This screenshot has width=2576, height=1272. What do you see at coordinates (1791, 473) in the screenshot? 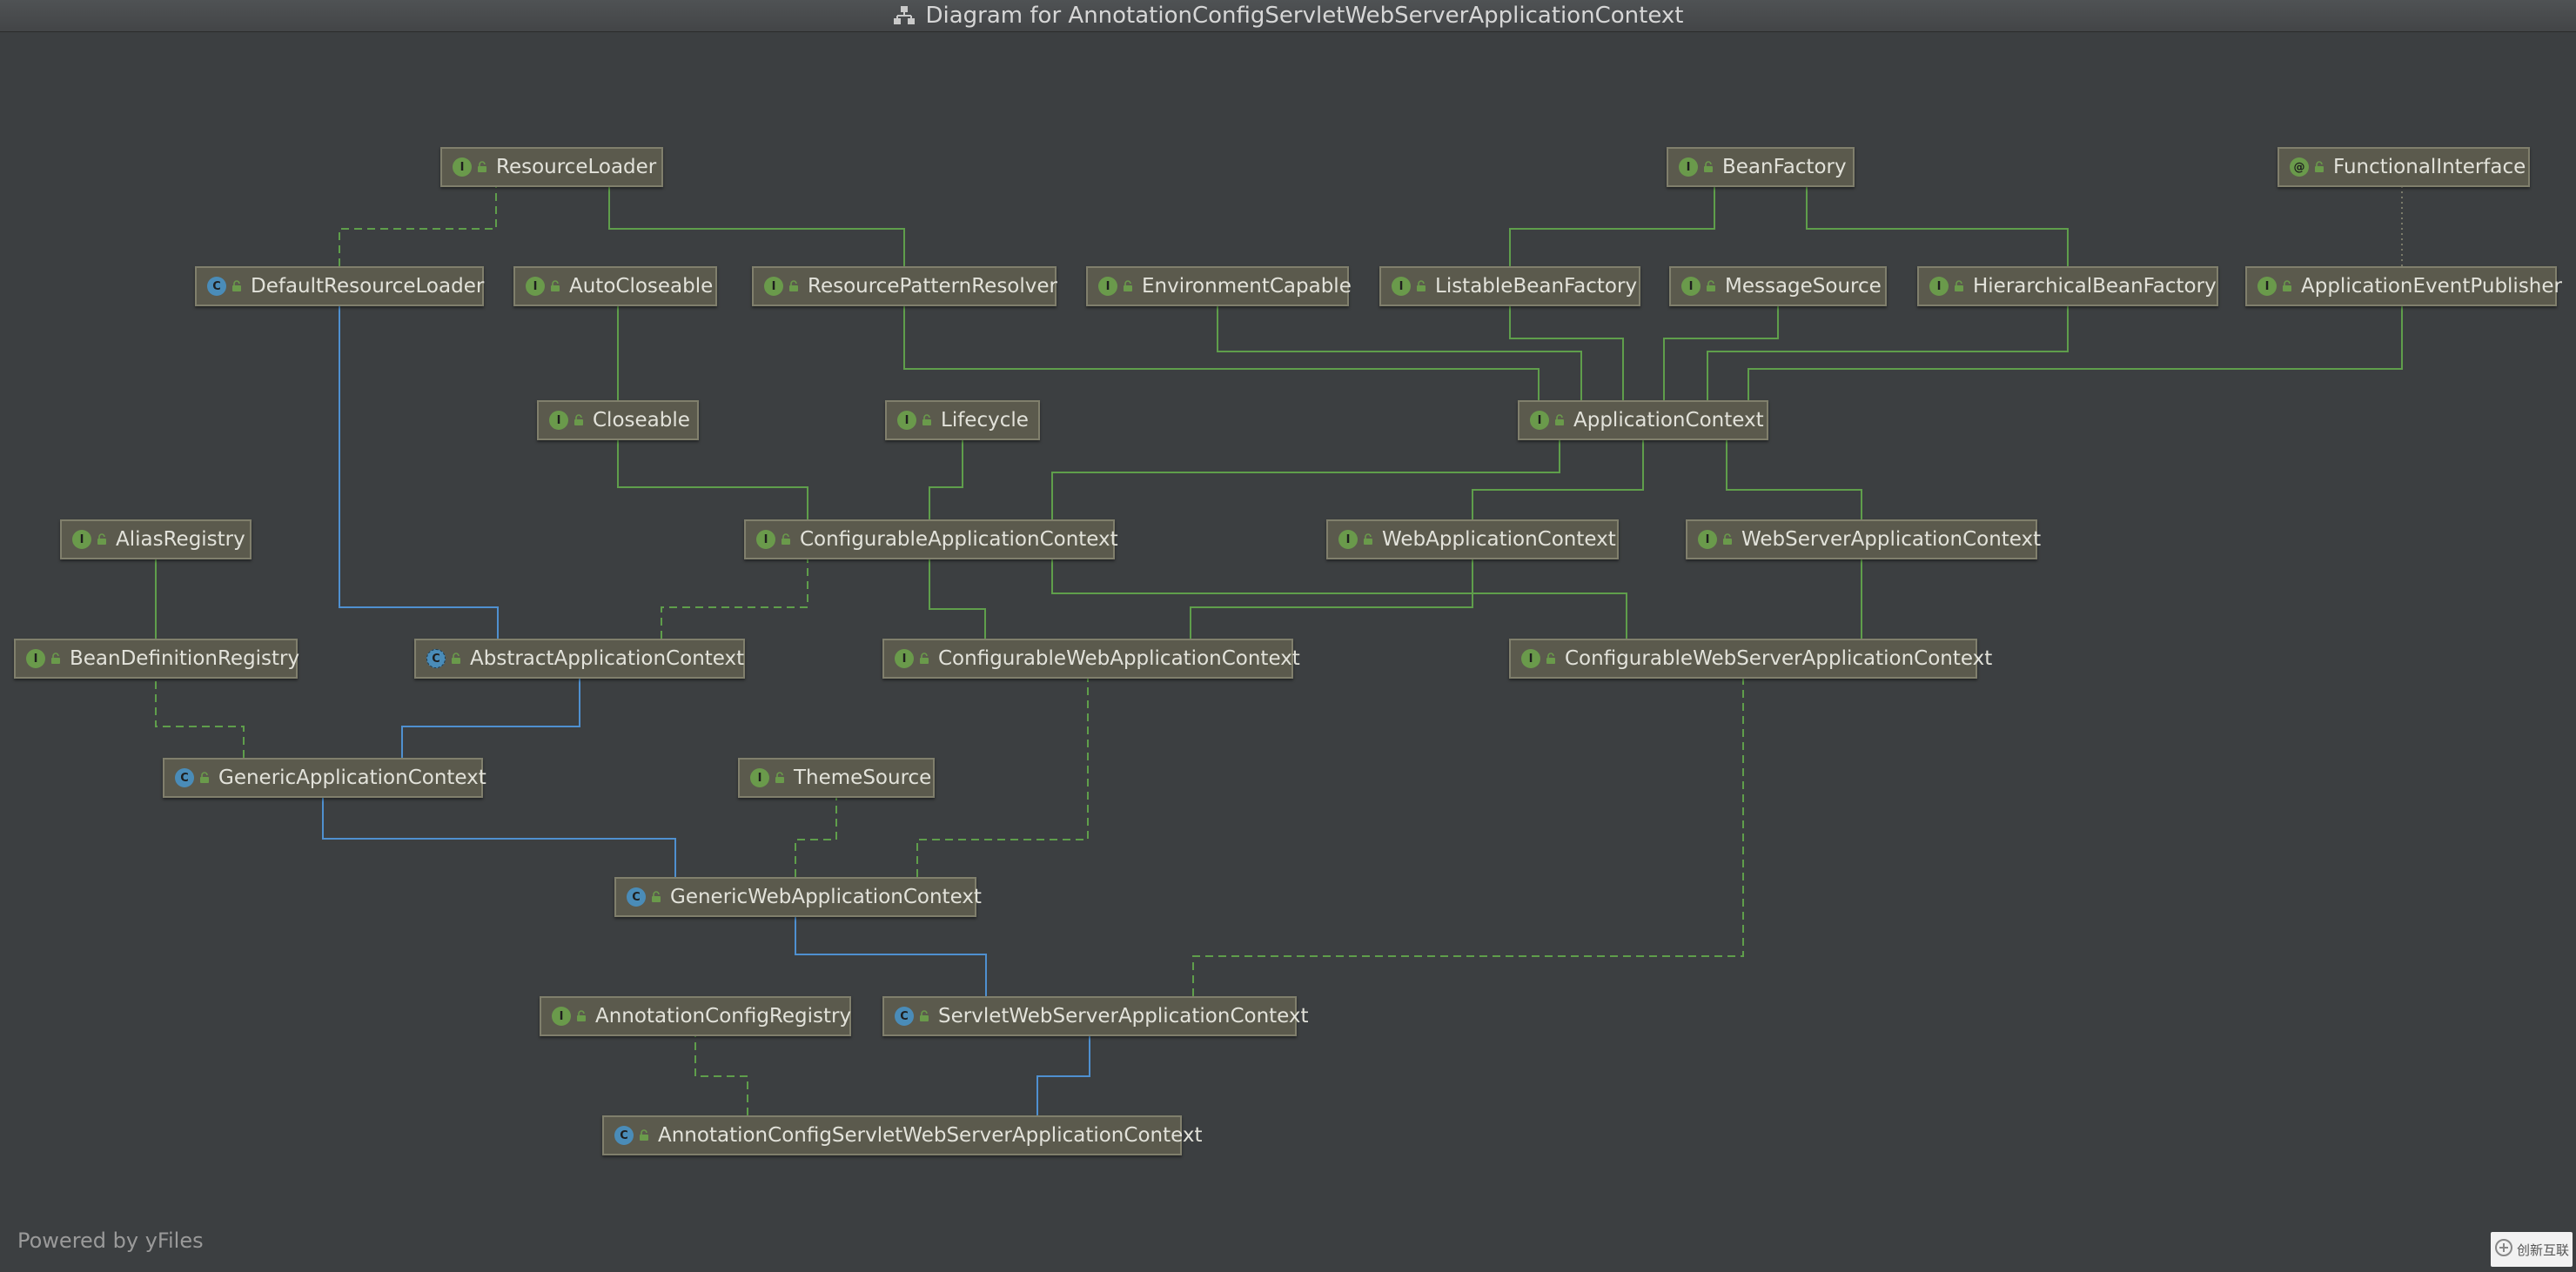
I see `edge-web-server-application-context-to-application-context` at bounding box center [1791, 473].